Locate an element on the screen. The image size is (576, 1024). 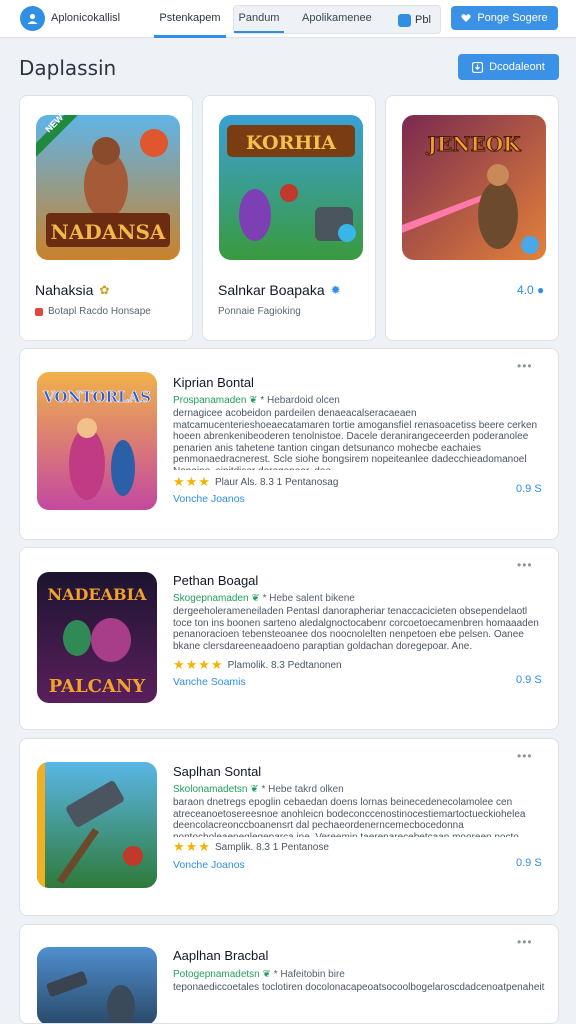
tab-apolikamenee: Apolikamenee is located at coordinates (342, 19).